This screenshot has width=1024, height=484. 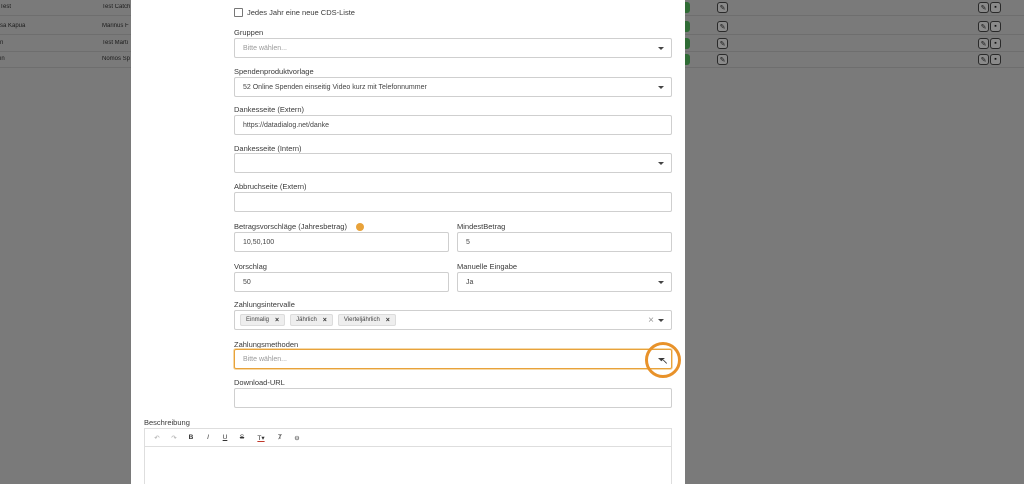 I want to click on amount-suggestions-value: 10,50,100, so click(x=259, y=242).